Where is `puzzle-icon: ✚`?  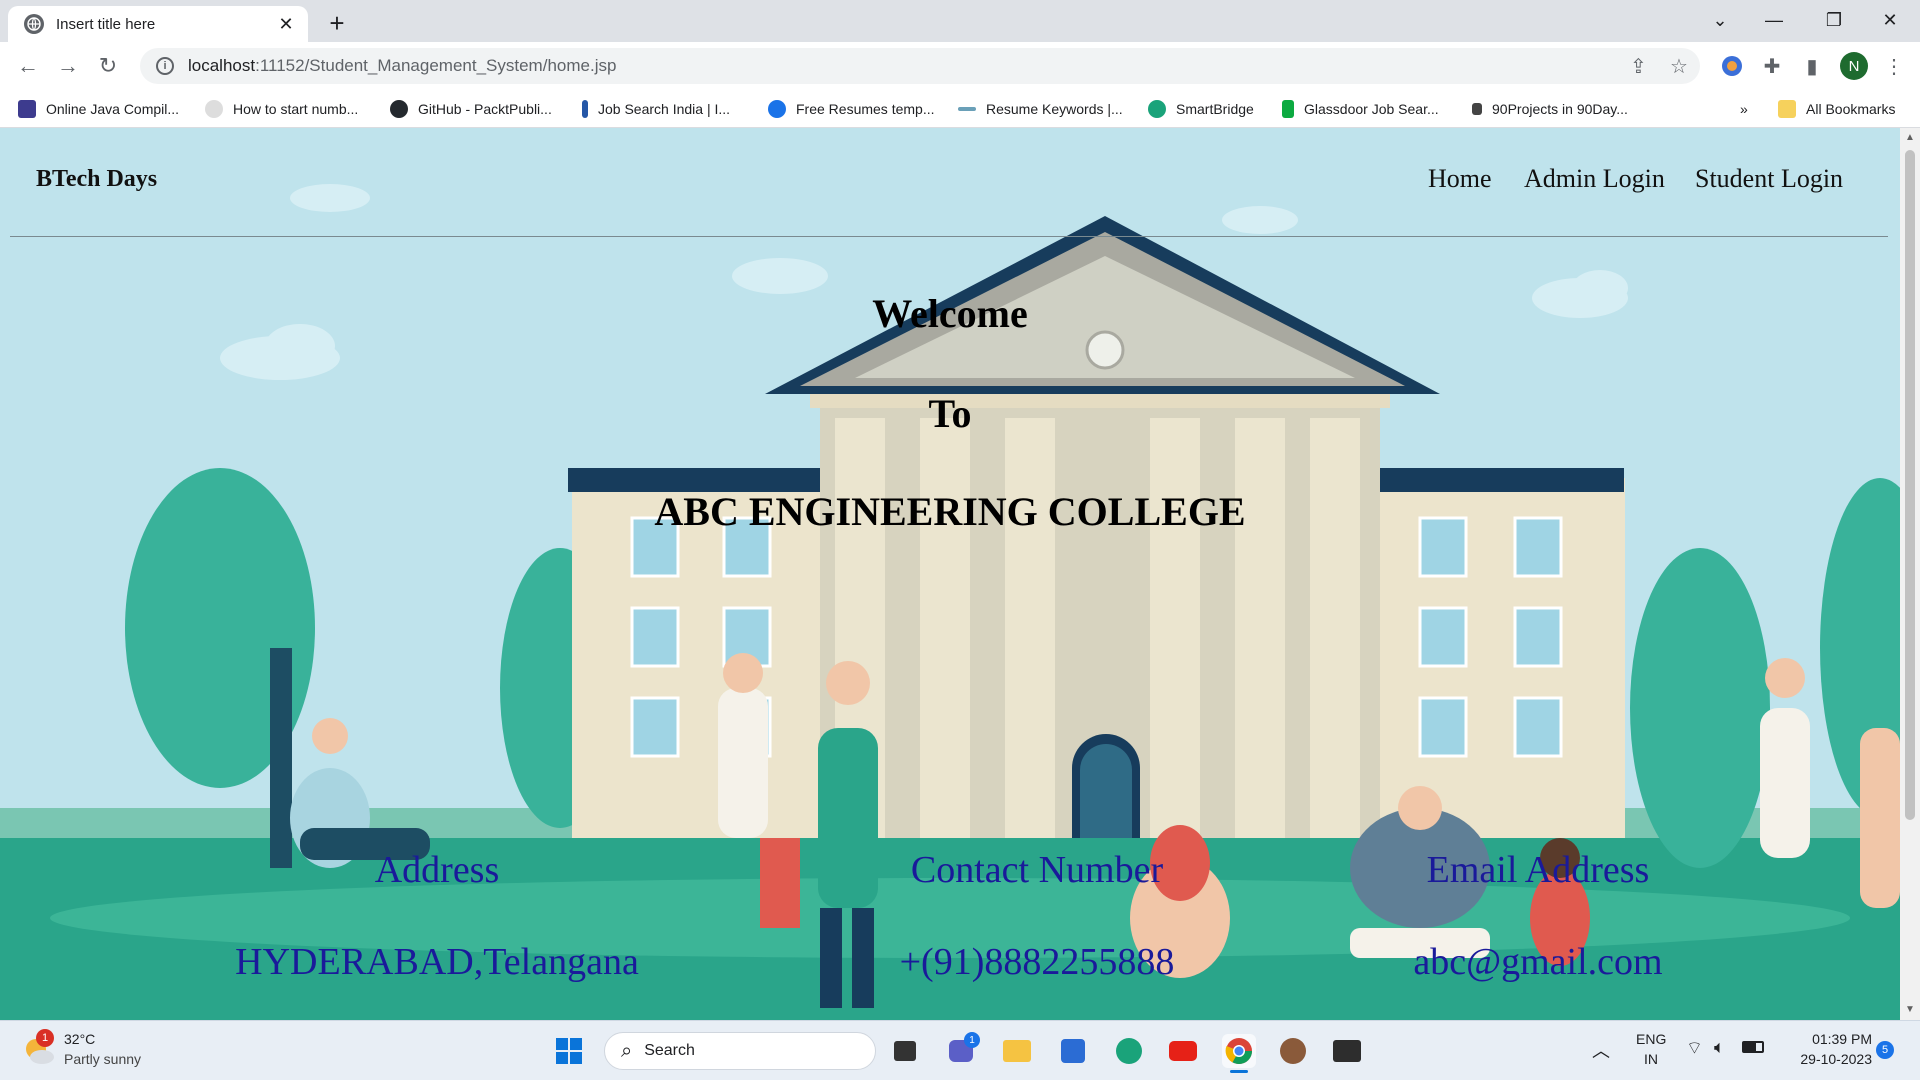 puzzle-icon: ✚ is located at coordinates (1772, 66).